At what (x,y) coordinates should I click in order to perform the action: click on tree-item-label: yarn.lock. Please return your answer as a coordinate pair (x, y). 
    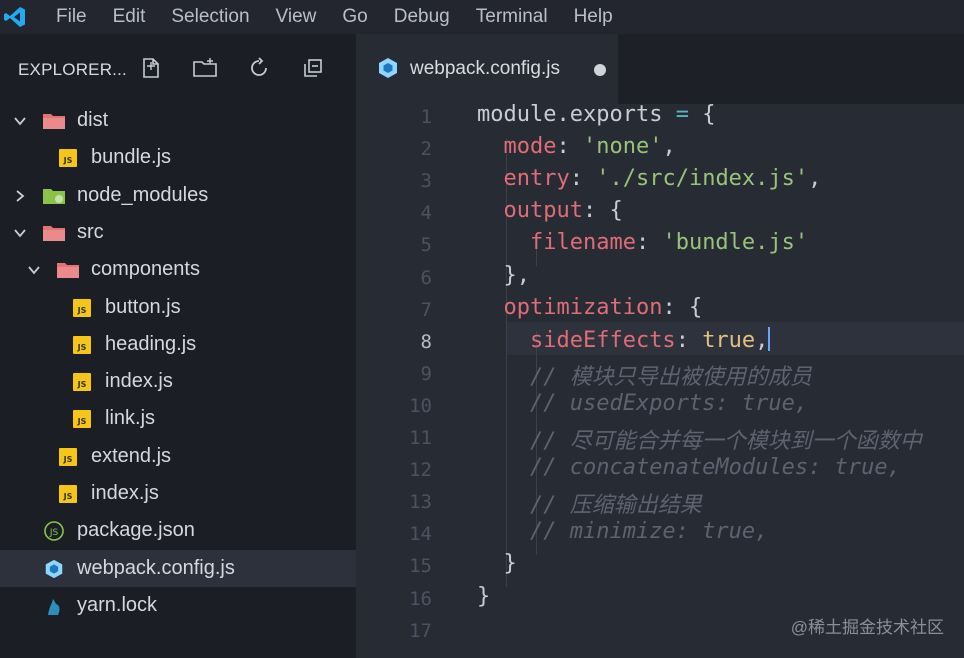
    Looking at the image, I should click on (117, 604).